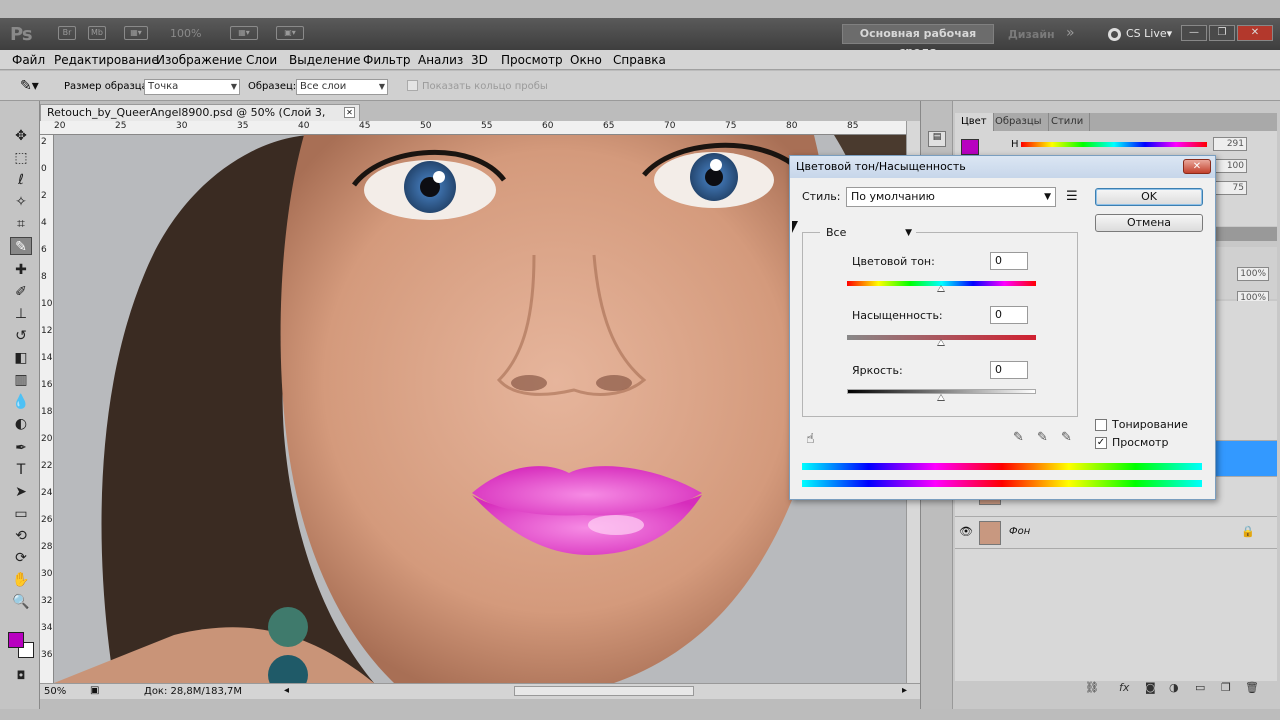  I want to click on link-layers-icon: ⛓, so click(1092, 687).